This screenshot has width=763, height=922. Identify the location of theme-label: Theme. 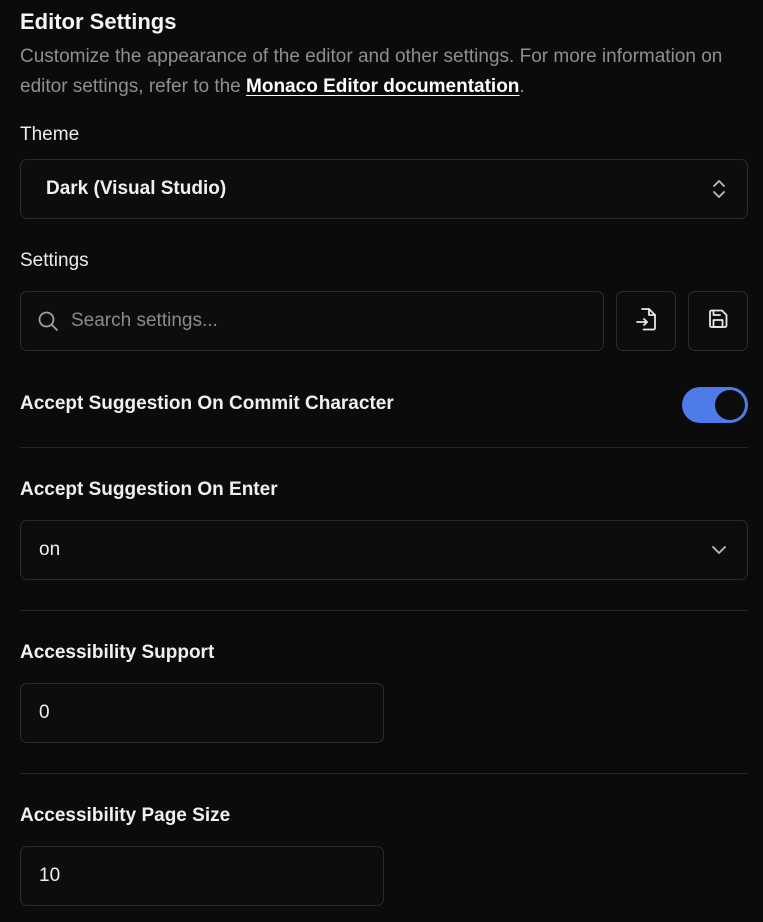
(50, 134).